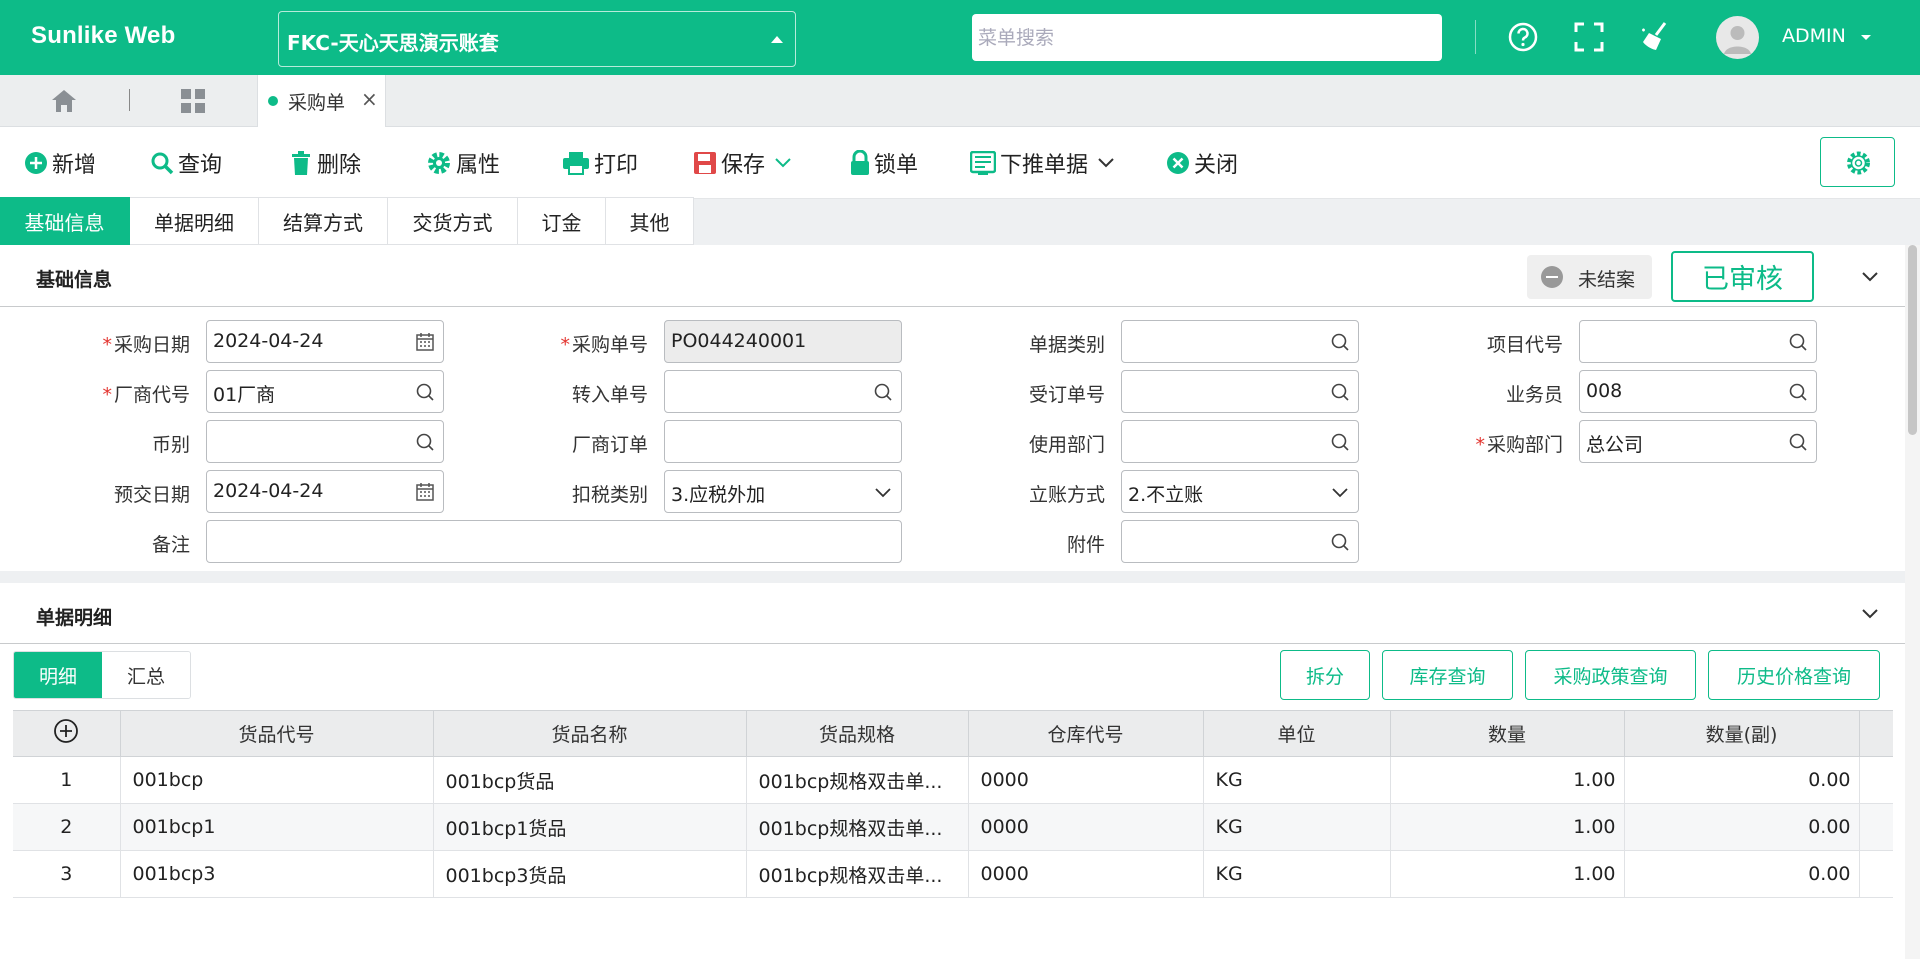  What do you see at coordinates (1507, 733) in the screenshot?
I see `column-header: 数量` at bounding box center [1507, 733].